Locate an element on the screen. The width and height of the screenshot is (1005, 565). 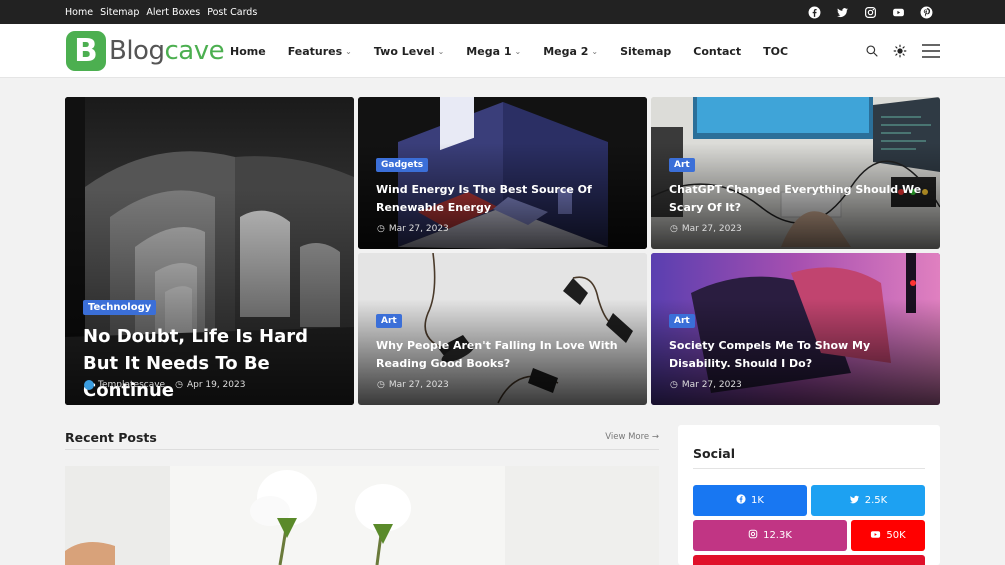
logo-text: Blogcave is located at coordinates (167, 51).